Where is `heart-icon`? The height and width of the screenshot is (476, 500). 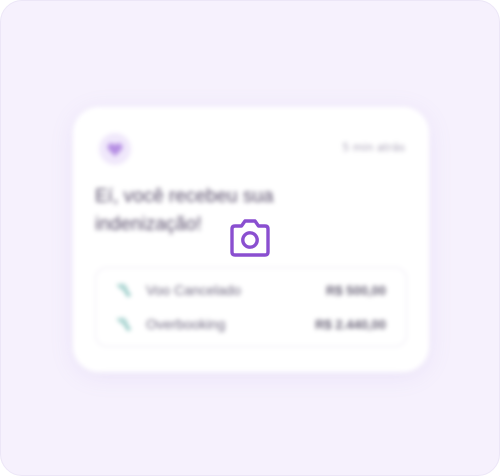
heart-icon is located at coordinates (115, 149).